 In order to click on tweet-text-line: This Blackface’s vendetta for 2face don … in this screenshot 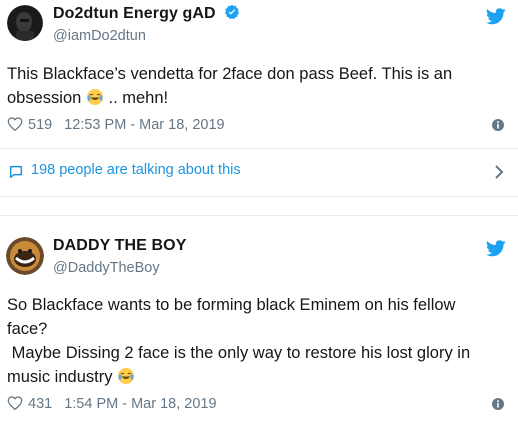, I will do `click(230, 74)`.